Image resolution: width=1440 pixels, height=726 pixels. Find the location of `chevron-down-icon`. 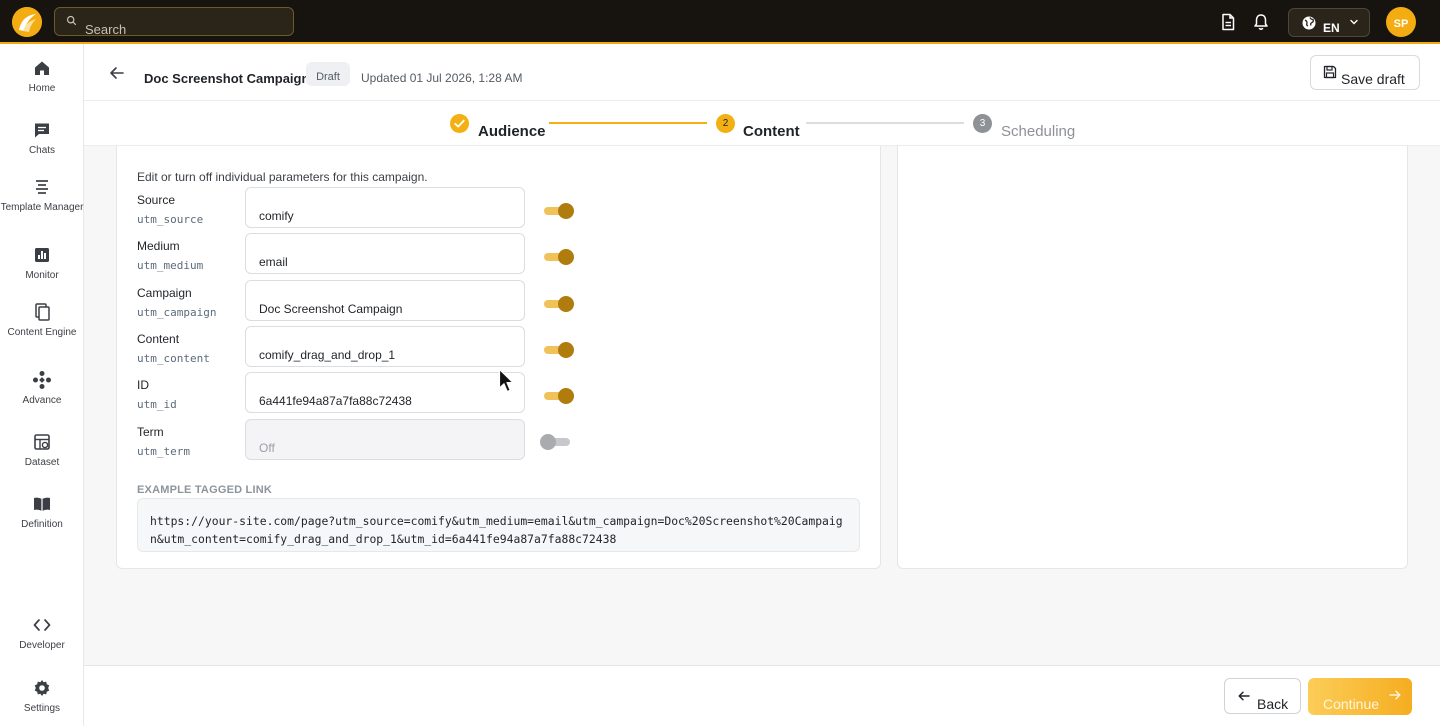

chevron-down-icon is located at coordinates (1354, 22).